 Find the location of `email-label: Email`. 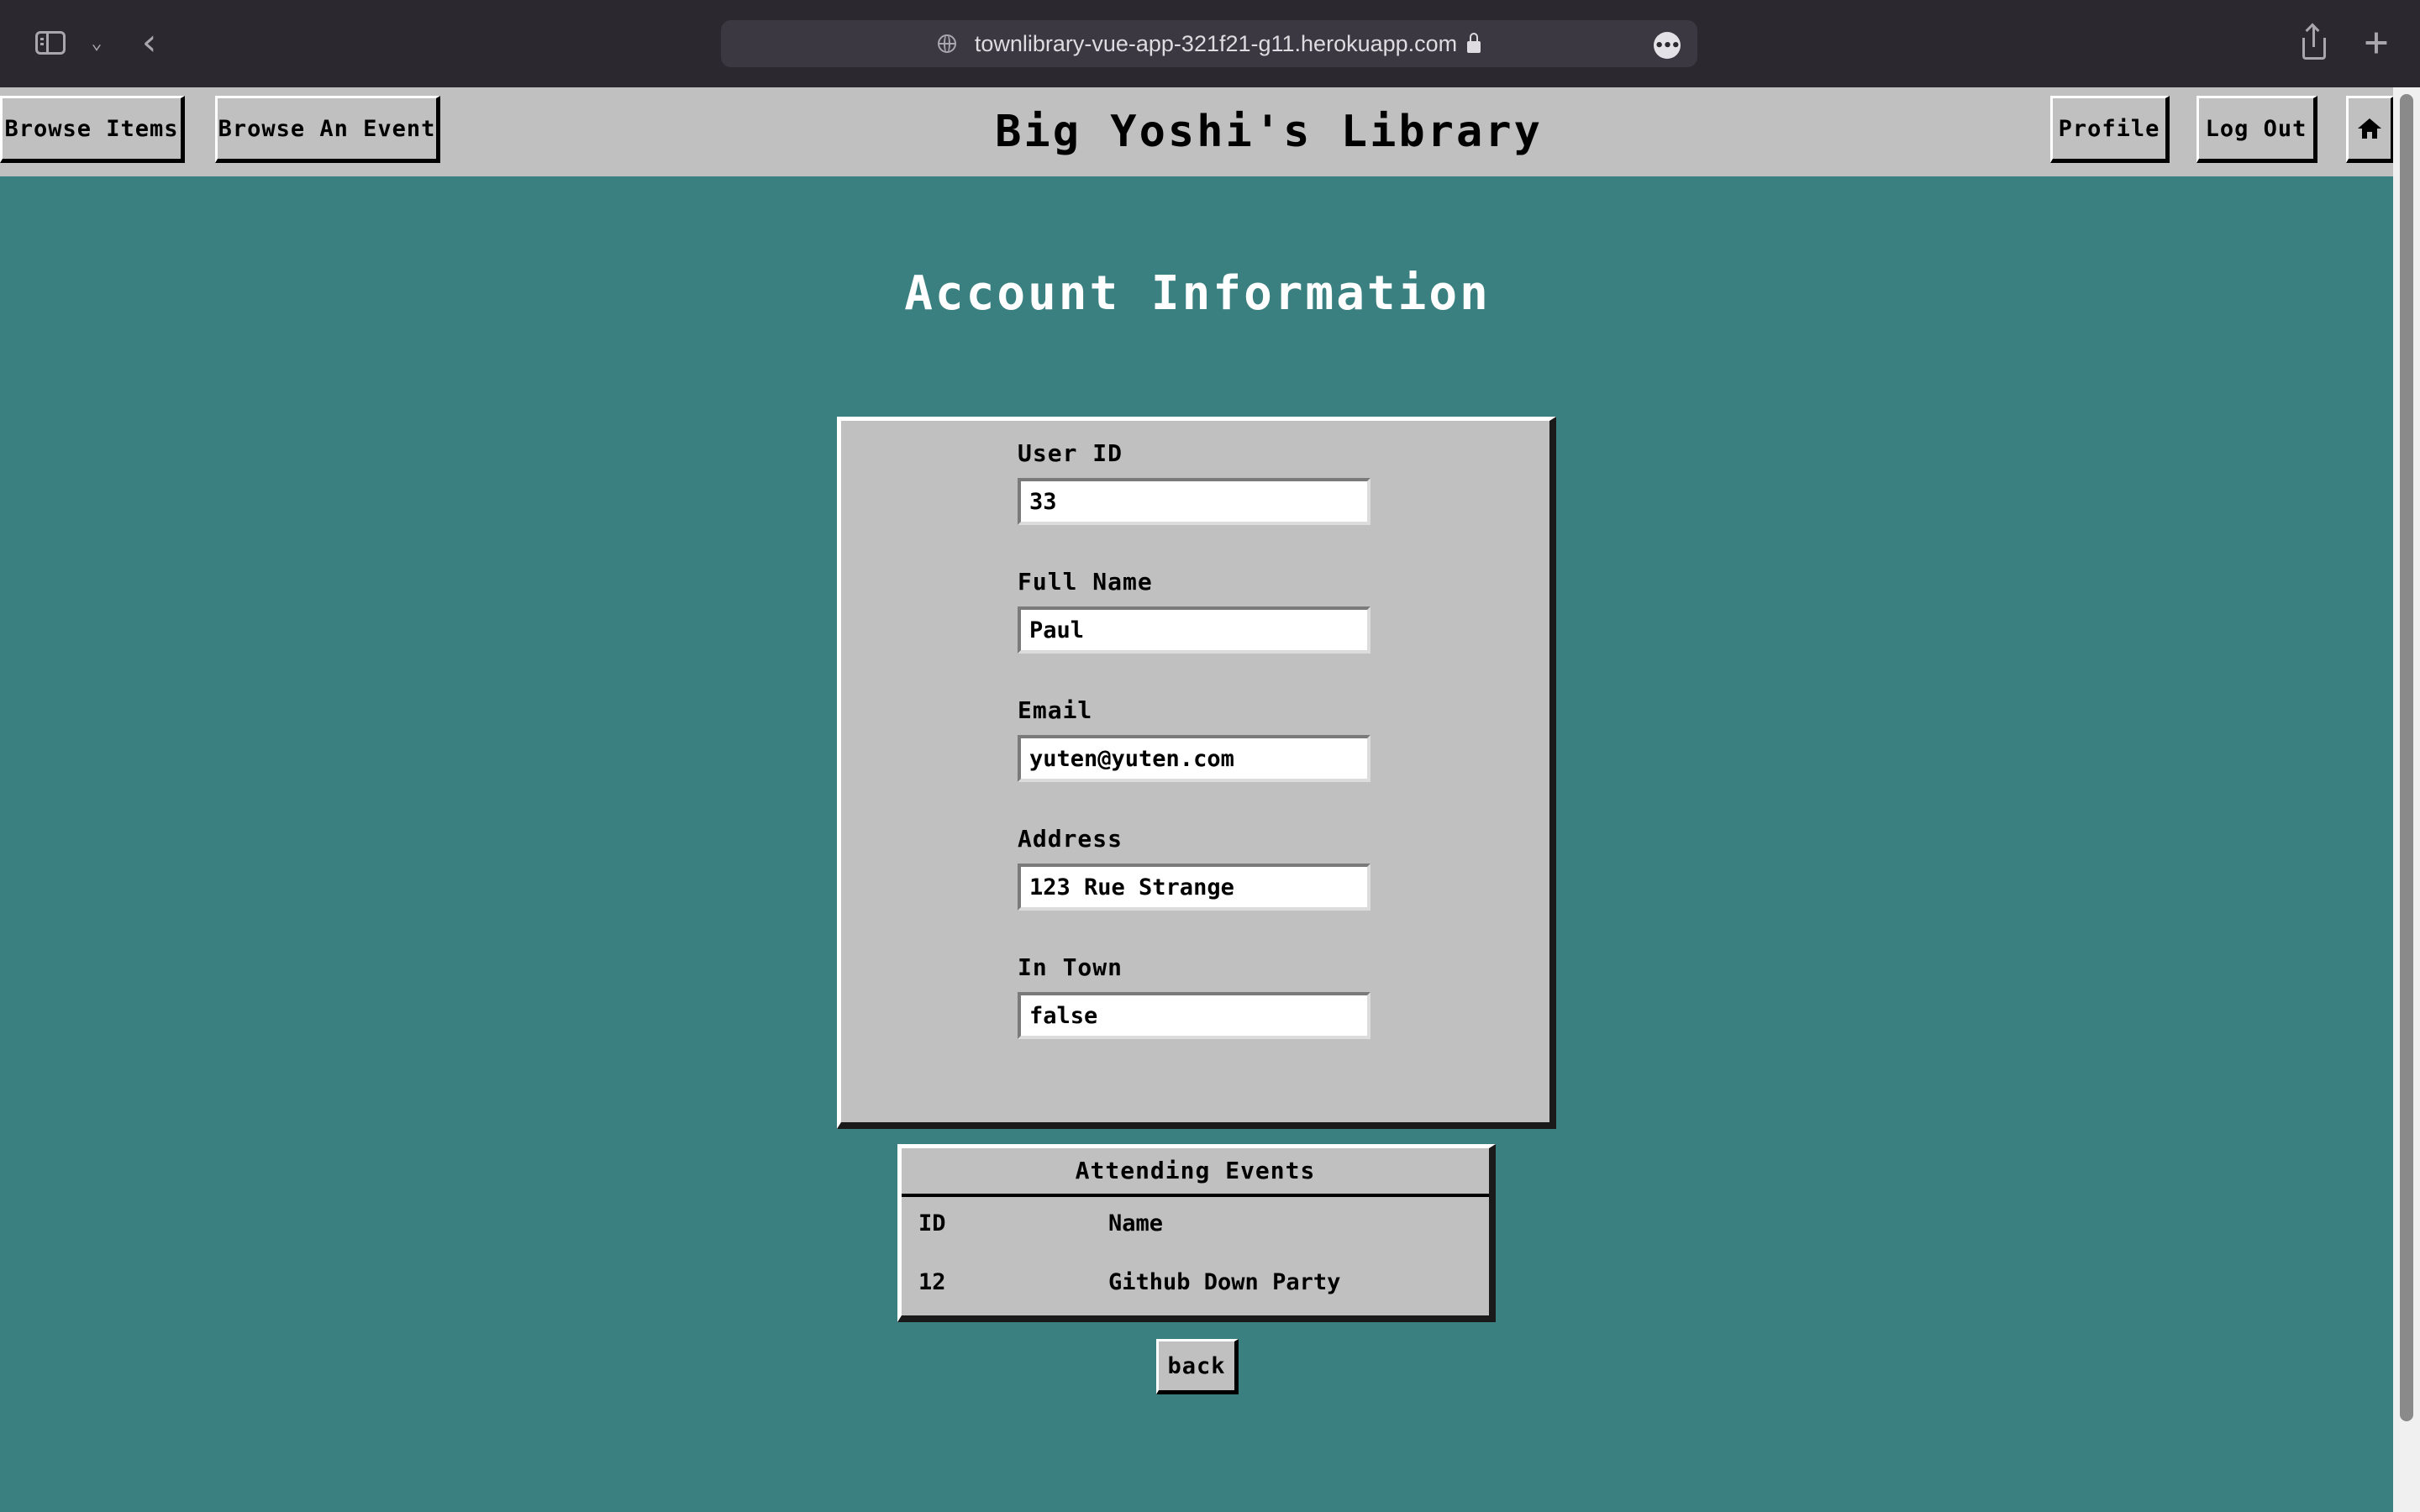

email-label: Email is located at coordinates (1055, 710).